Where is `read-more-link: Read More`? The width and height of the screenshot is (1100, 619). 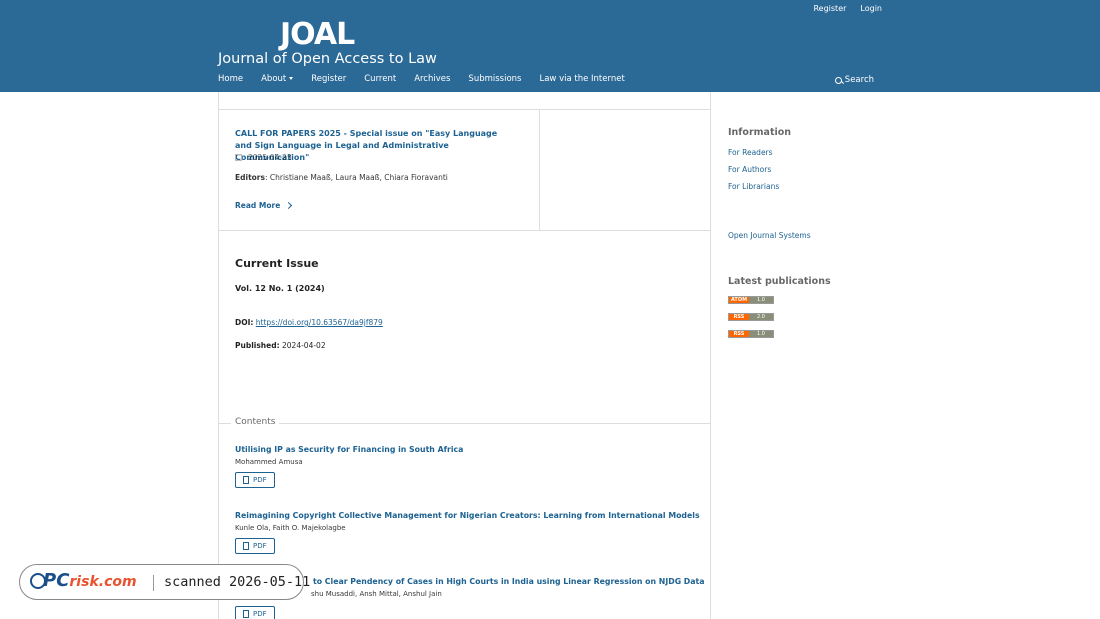 read-more-link: Read More is located at coordinates (264, 205).